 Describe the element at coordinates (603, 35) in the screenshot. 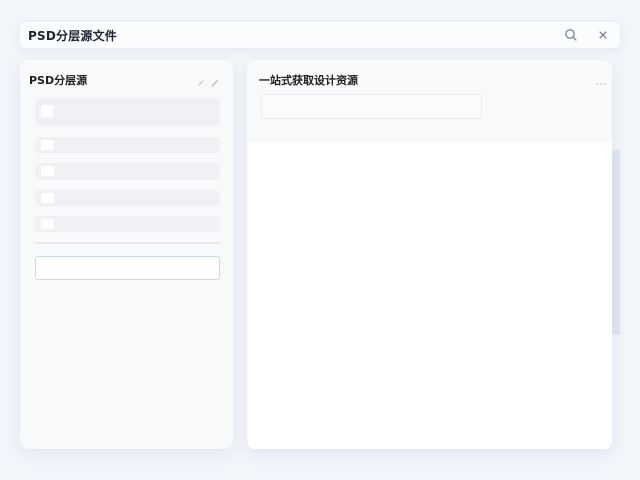

I see `close-icon` at that location.